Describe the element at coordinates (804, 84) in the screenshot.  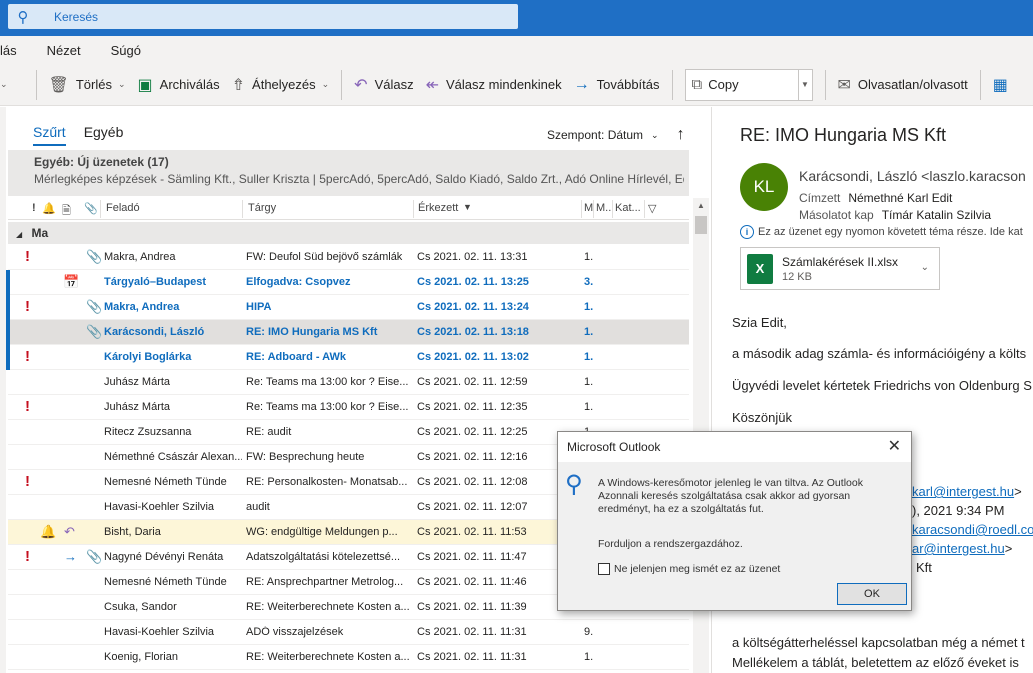
I see `chevron-down-icon: ▼` at that location.